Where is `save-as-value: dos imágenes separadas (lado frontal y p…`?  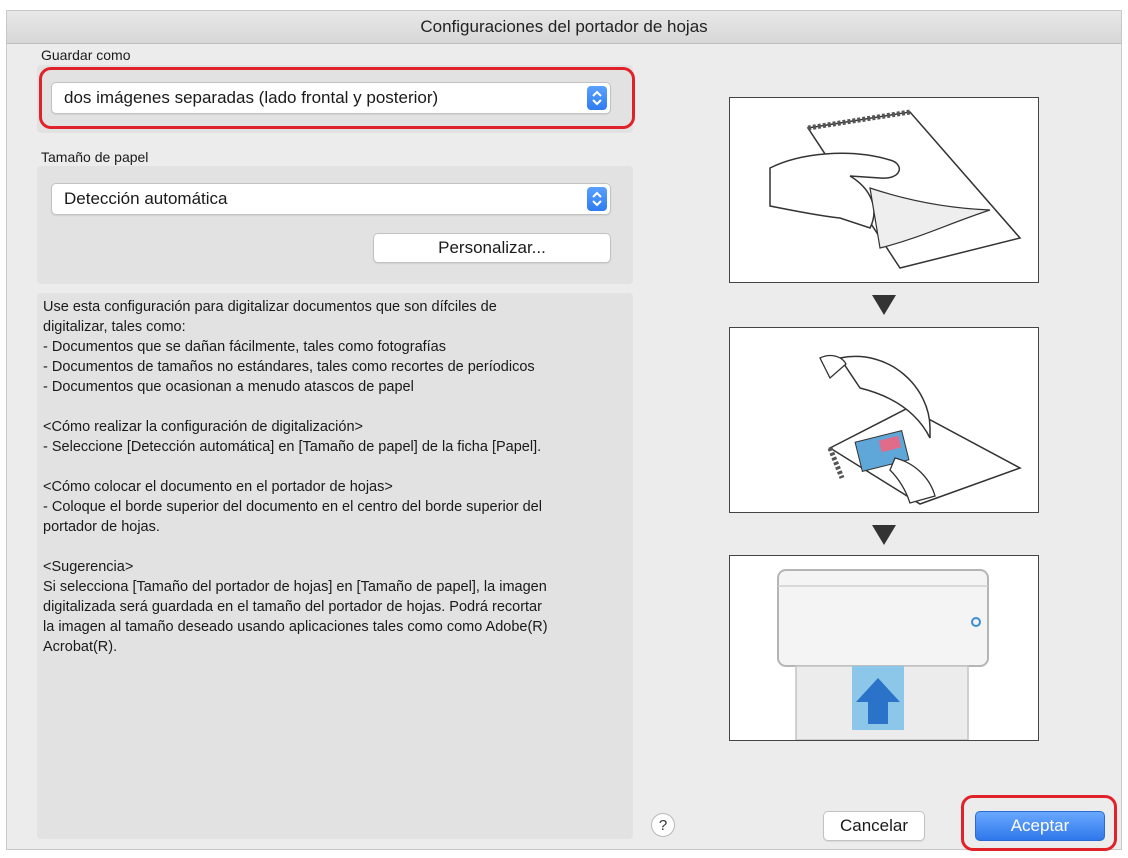 save-as-value: dos imágenes separadas (lado frontal y p… is located at coordinates (251, 97).